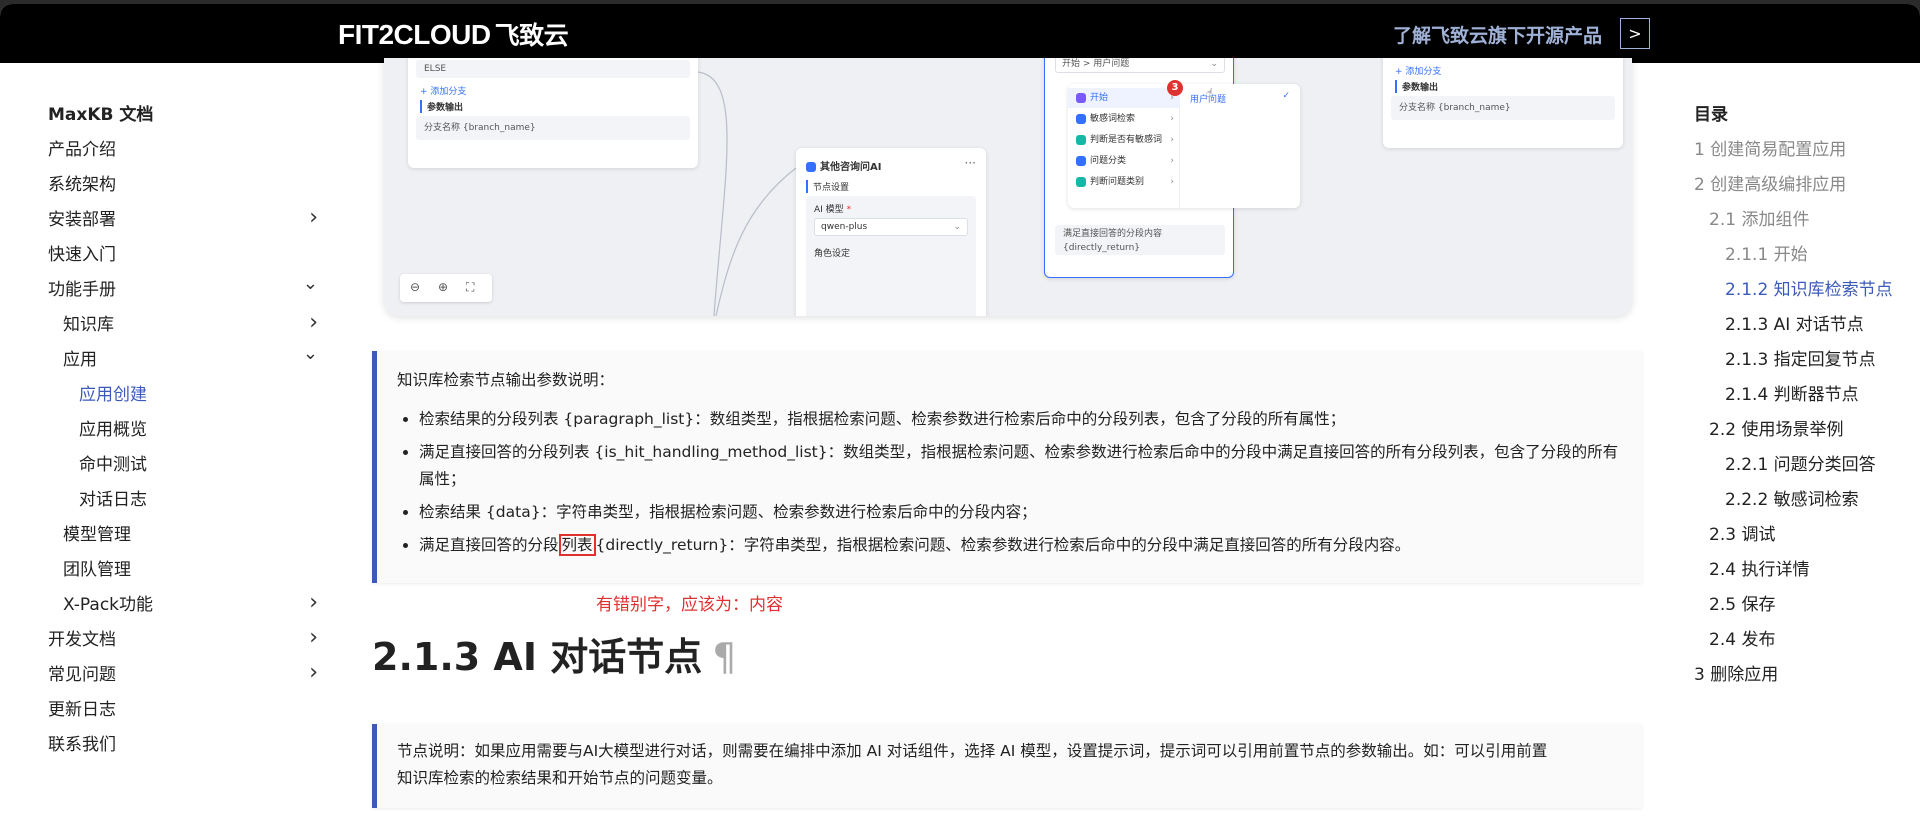 The height and width of the screenshot is (831, 1920). I want to click on sidebar-item-label: 系统架构, so click(82, 185).